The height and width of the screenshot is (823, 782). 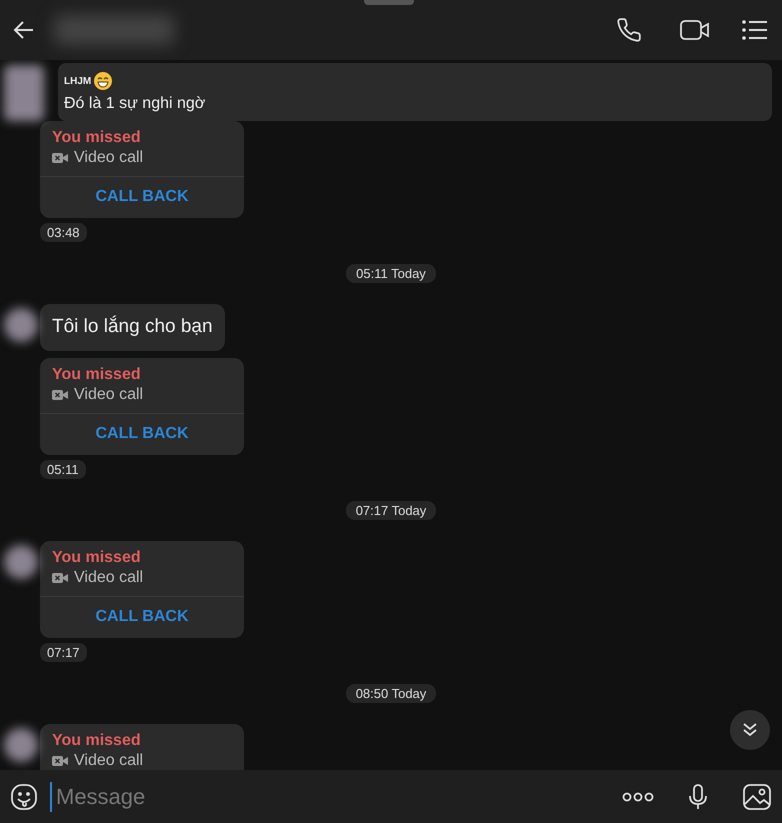 I want to click on date-divider: 07:17 Today, so click(x=391, y=510).